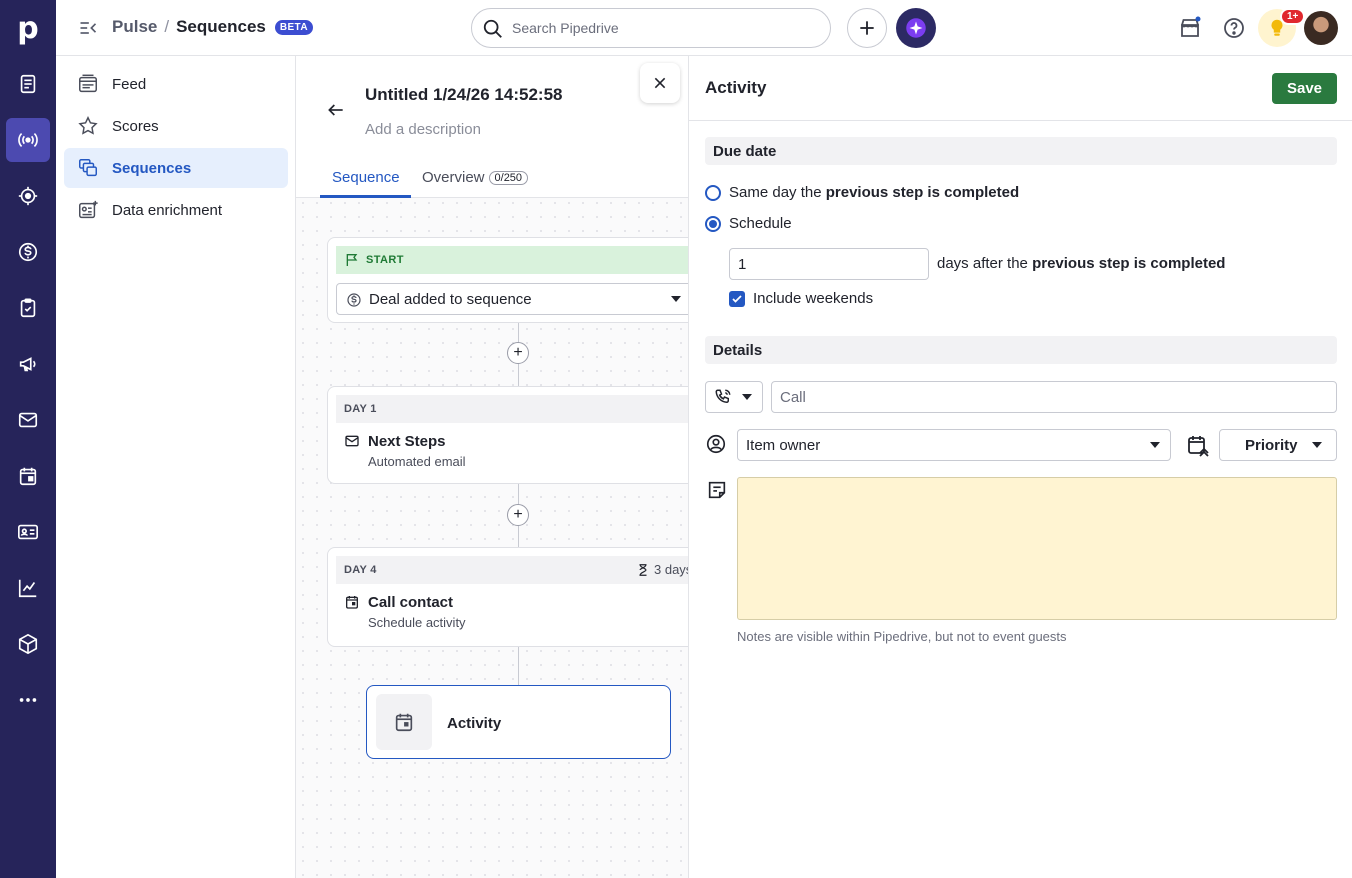 The image size is (1352, 878). What do you see at coordinates (734, 397) in the screenshot?
I see `activity-type-select` at bounding box center [734, 397].